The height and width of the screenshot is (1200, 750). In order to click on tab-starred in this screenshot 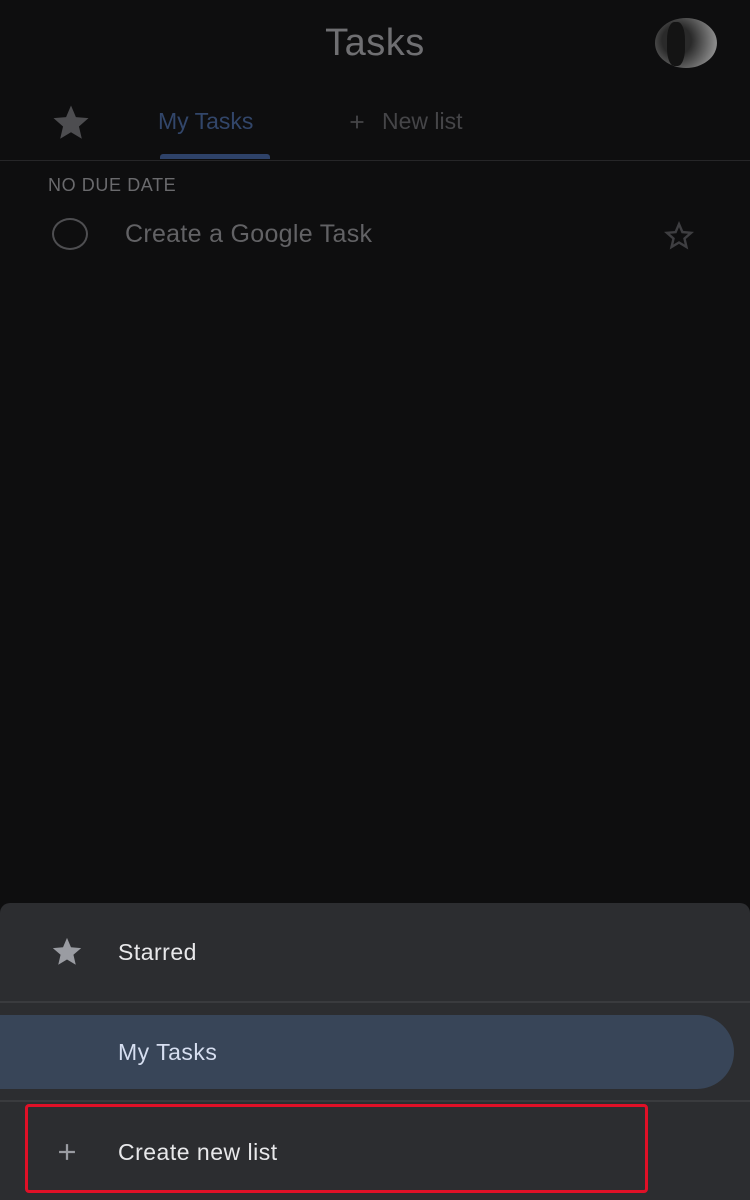, I will do `click(71, 123)`.